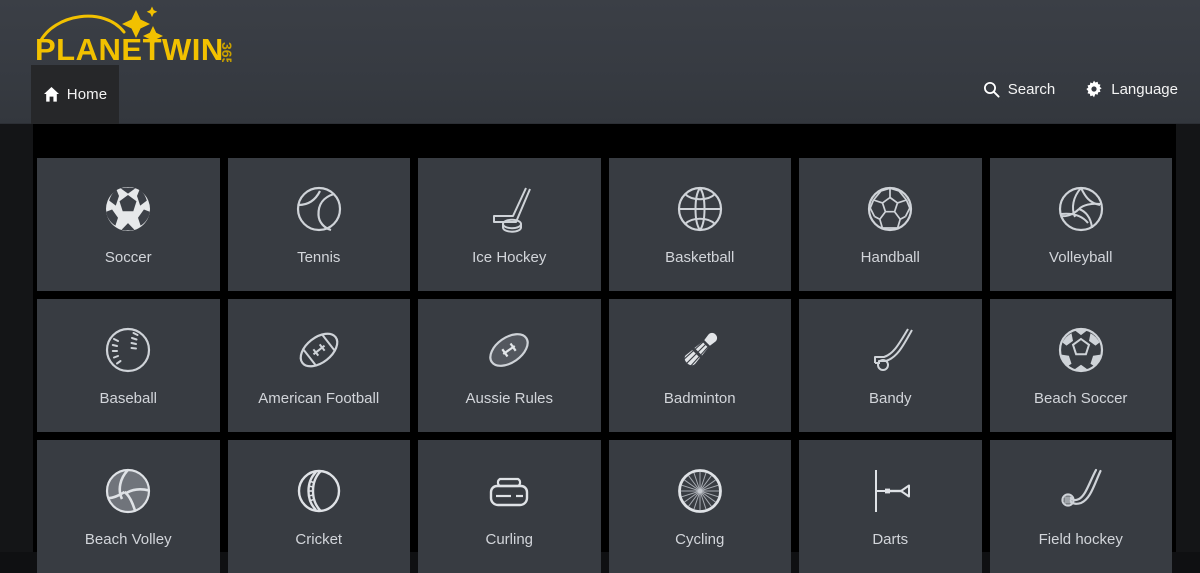  Describe the element at coordinates (890, 350) in the screenshot. I see `bandy-stick-icon` at that location.